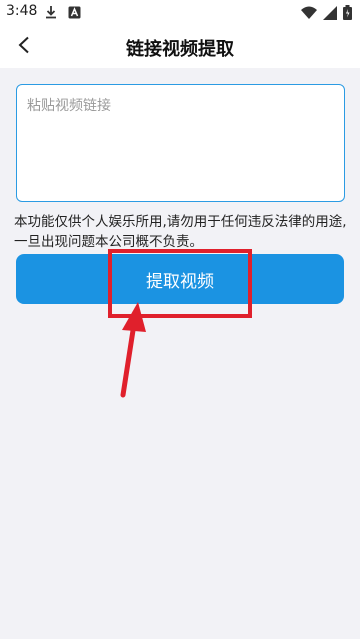 Image resolution: width=360 pixels, height=639 pixels. What do you see at coordinates (180, 13) in the screenshot?
I see `status-bar: 3:48` at bounding box center [180, 13].